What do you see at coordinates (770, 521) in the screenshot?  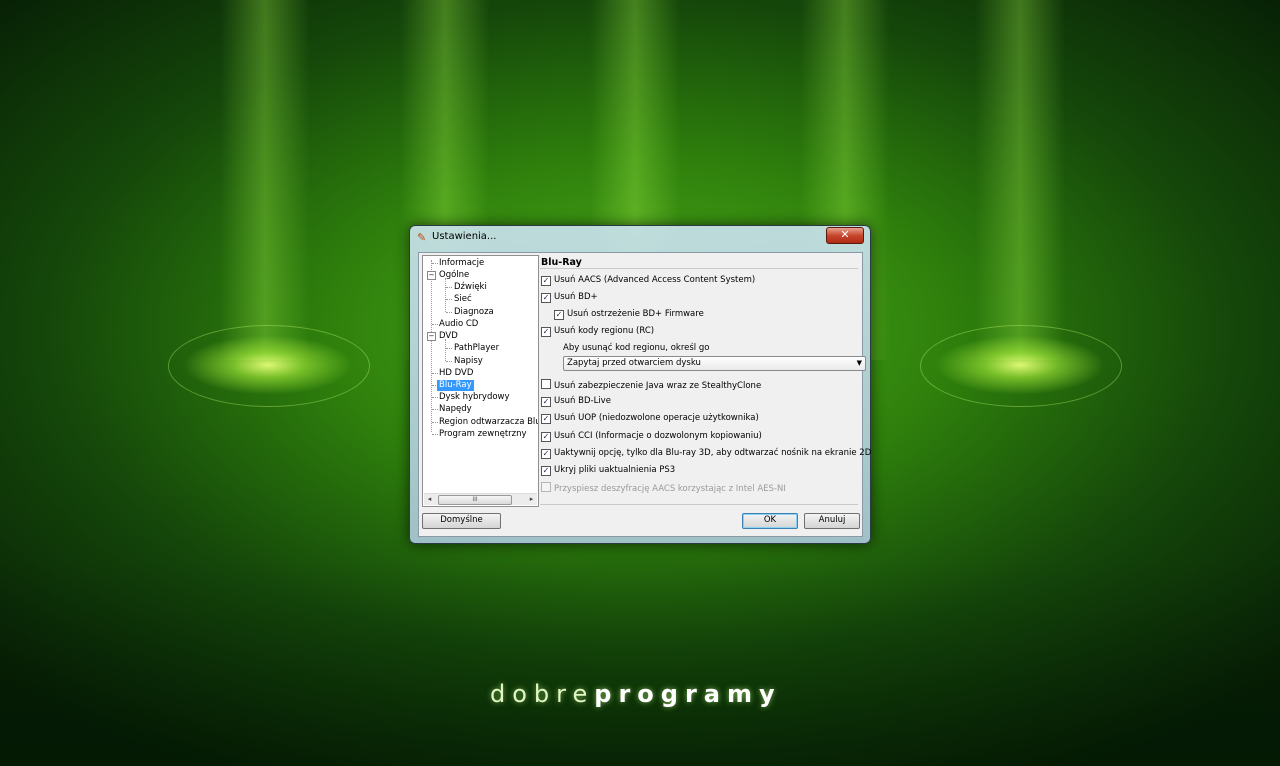 I see `ok-button: OK` at bounding box center [770, 521].